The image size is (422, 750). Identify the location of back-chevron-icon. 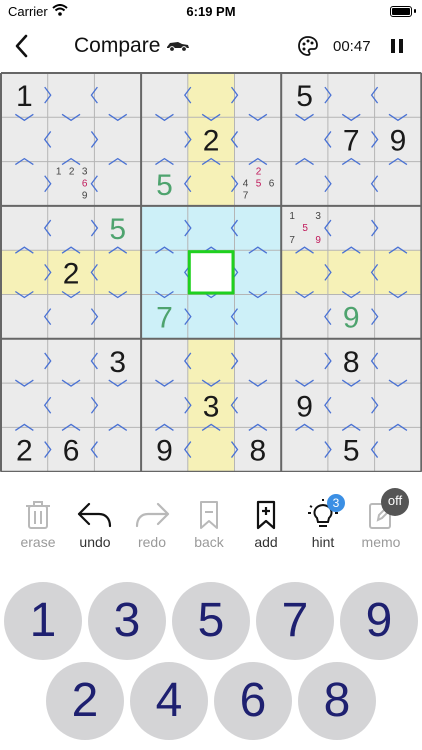
(22, 49).